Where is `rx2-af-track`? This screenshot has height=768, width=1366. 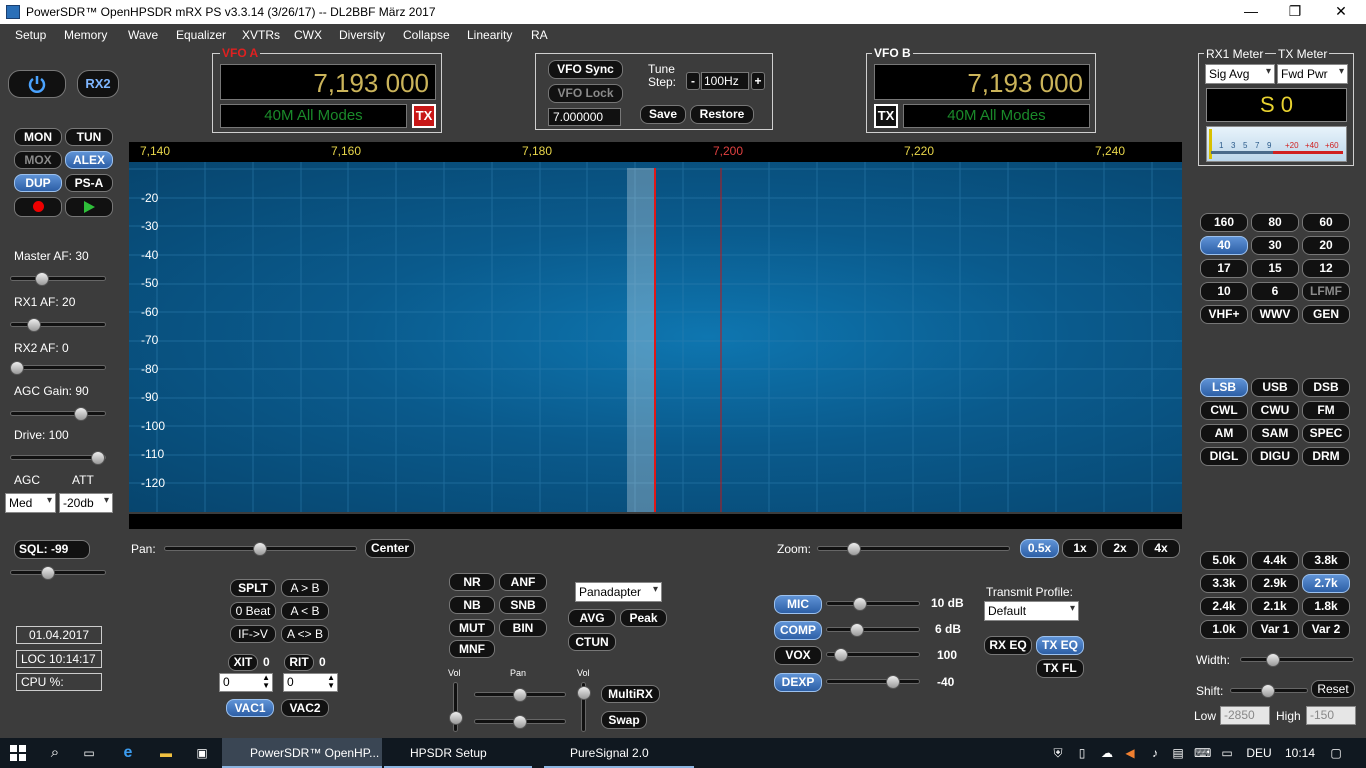
rx2-af-track is located at coordinates (58, 367).